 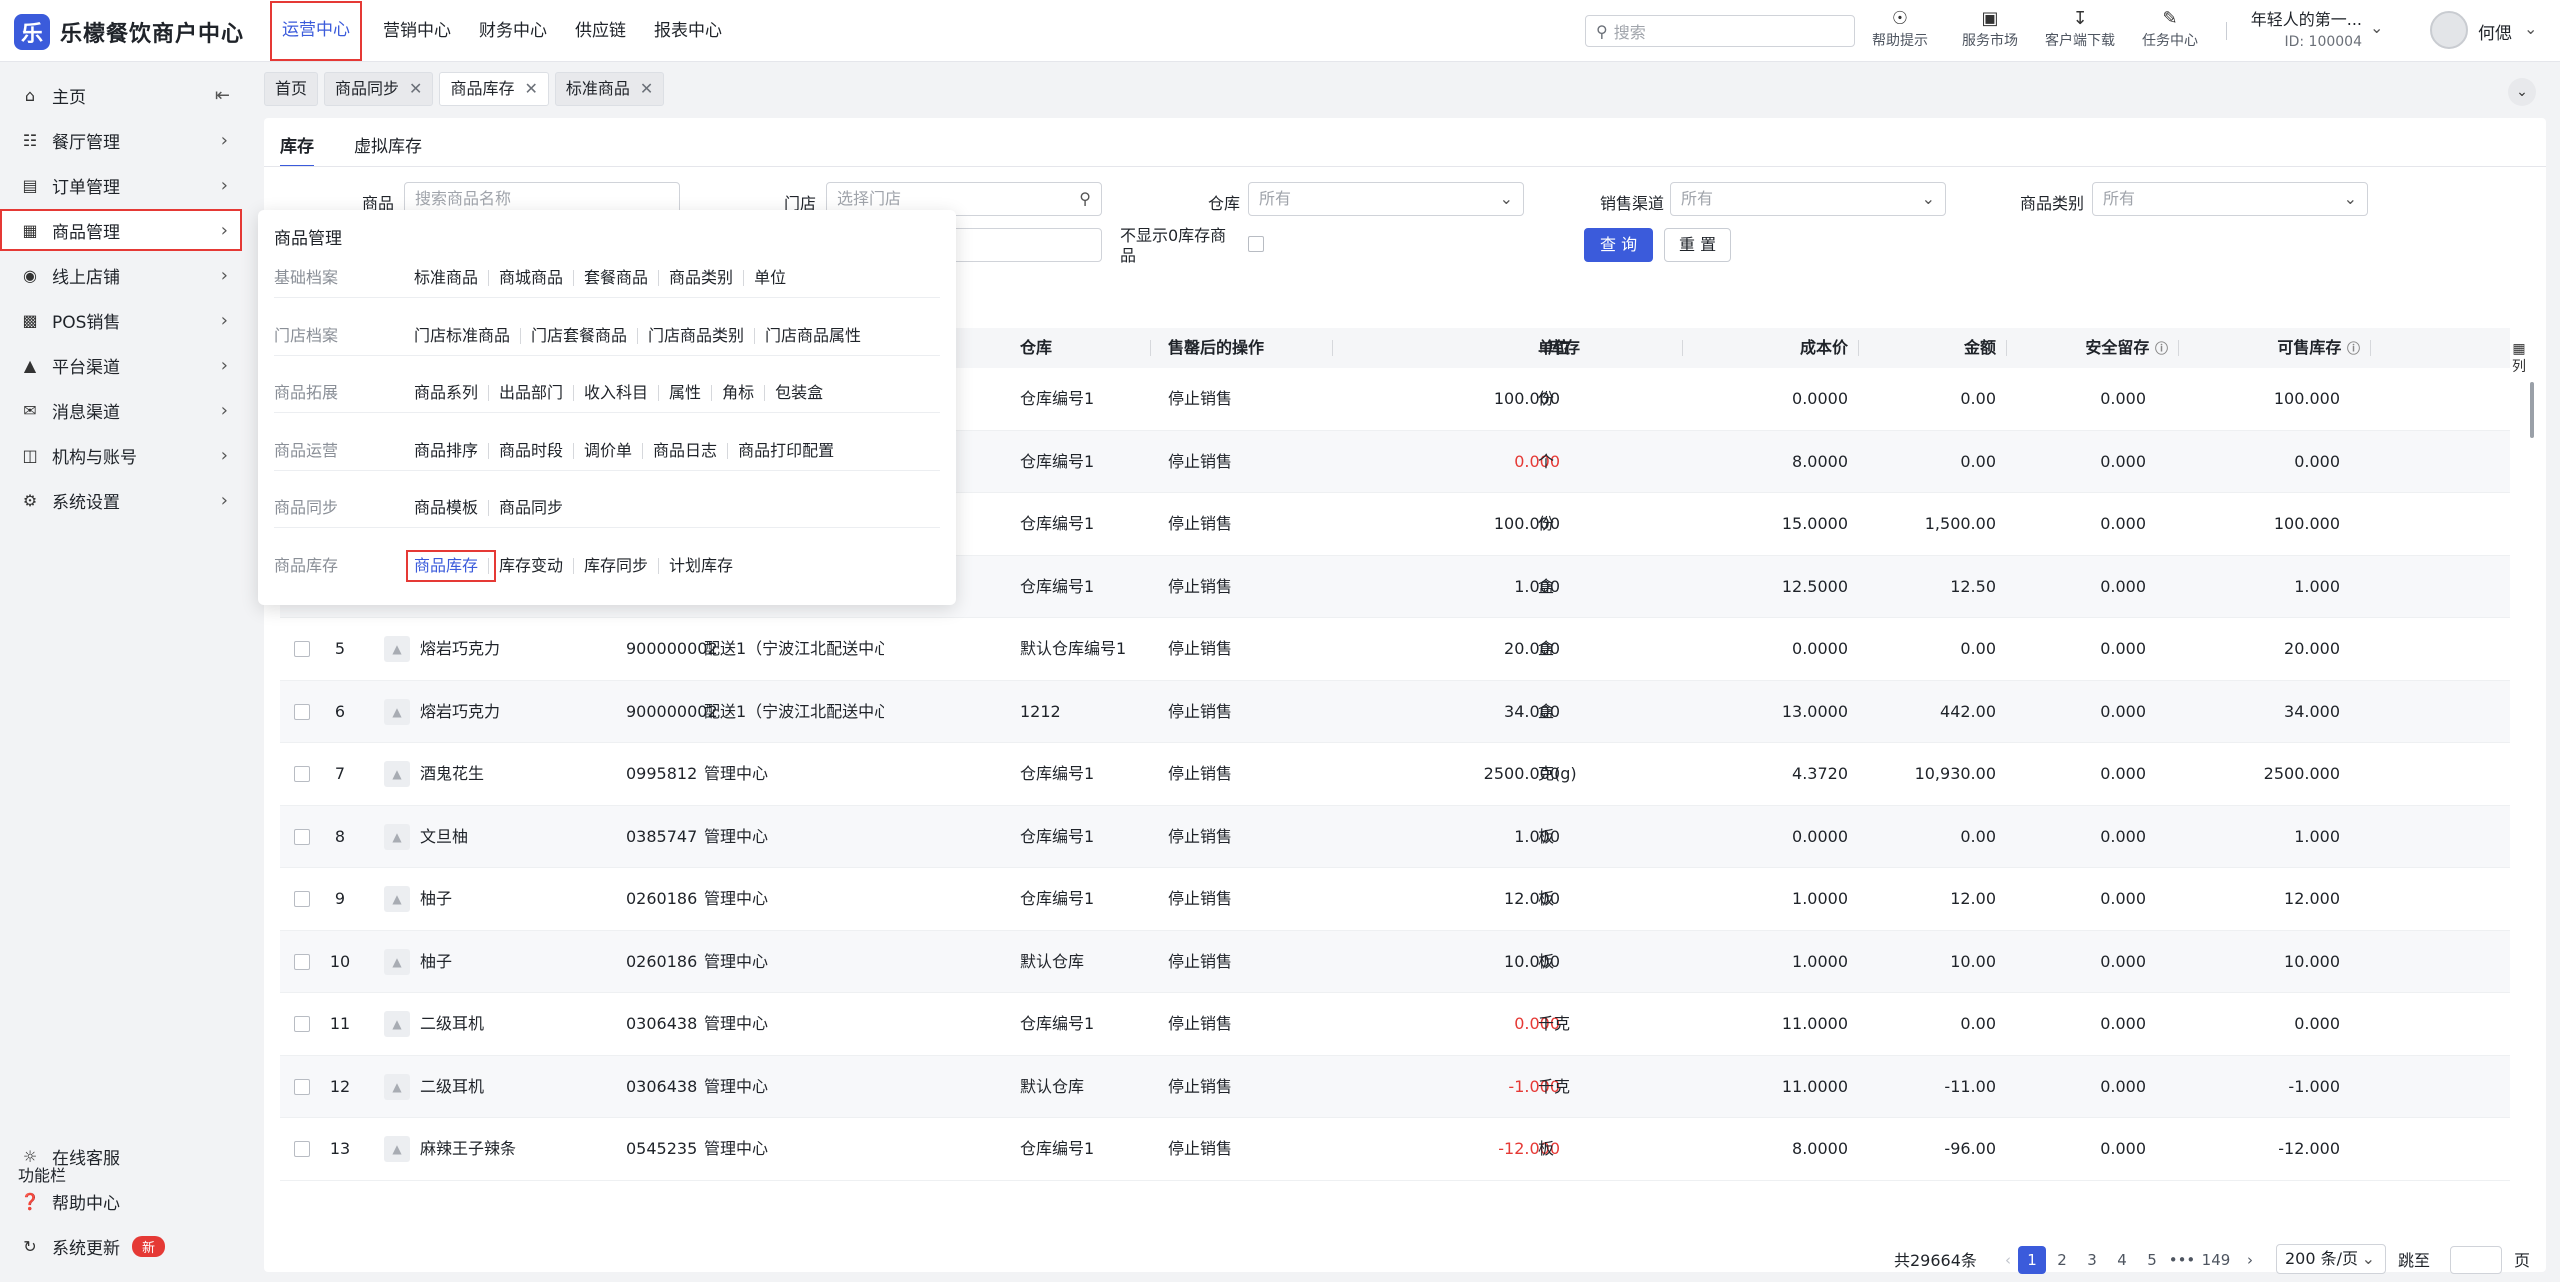 What do you see at coordinates (2094, 348) in the screenshot?
I see `col-safe-stock: 安全留存 ⓘ` at bounding box center [2094, 348].